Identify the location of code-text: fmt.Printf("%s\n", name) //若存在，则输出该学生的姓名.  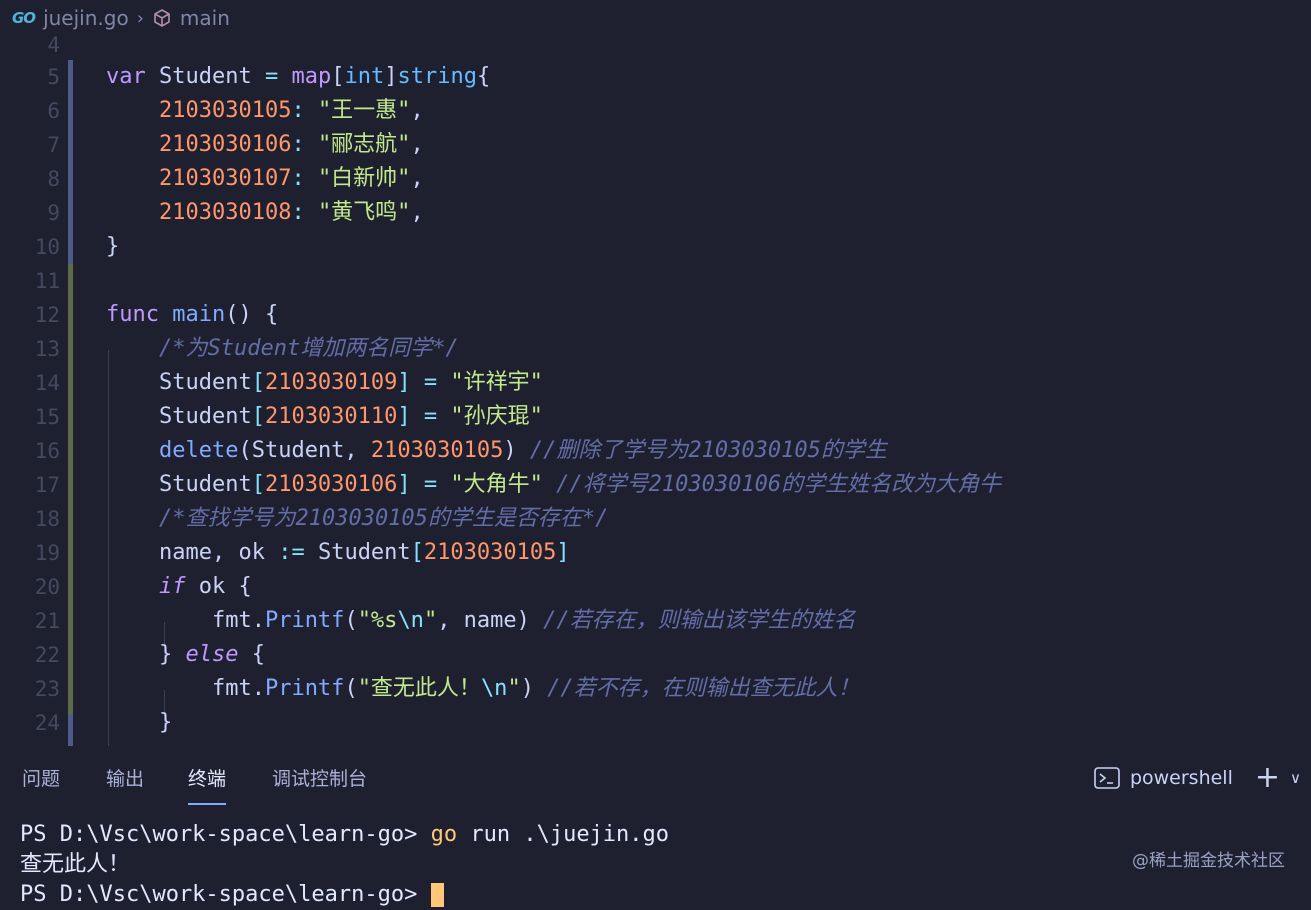
(533, 620).